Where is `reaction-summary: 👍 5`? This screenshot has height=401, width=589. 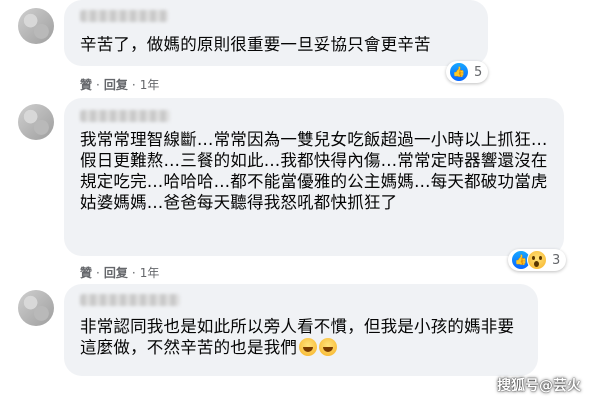
reaction-summary: 👍 5 is located at coordinates (467, 72).